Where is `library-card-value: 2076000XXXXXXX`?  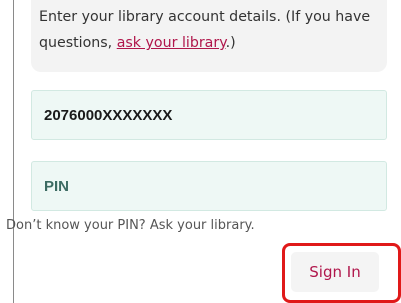 library-card-value: 2076000XXXXXXX is located at coordinates (108, 115).